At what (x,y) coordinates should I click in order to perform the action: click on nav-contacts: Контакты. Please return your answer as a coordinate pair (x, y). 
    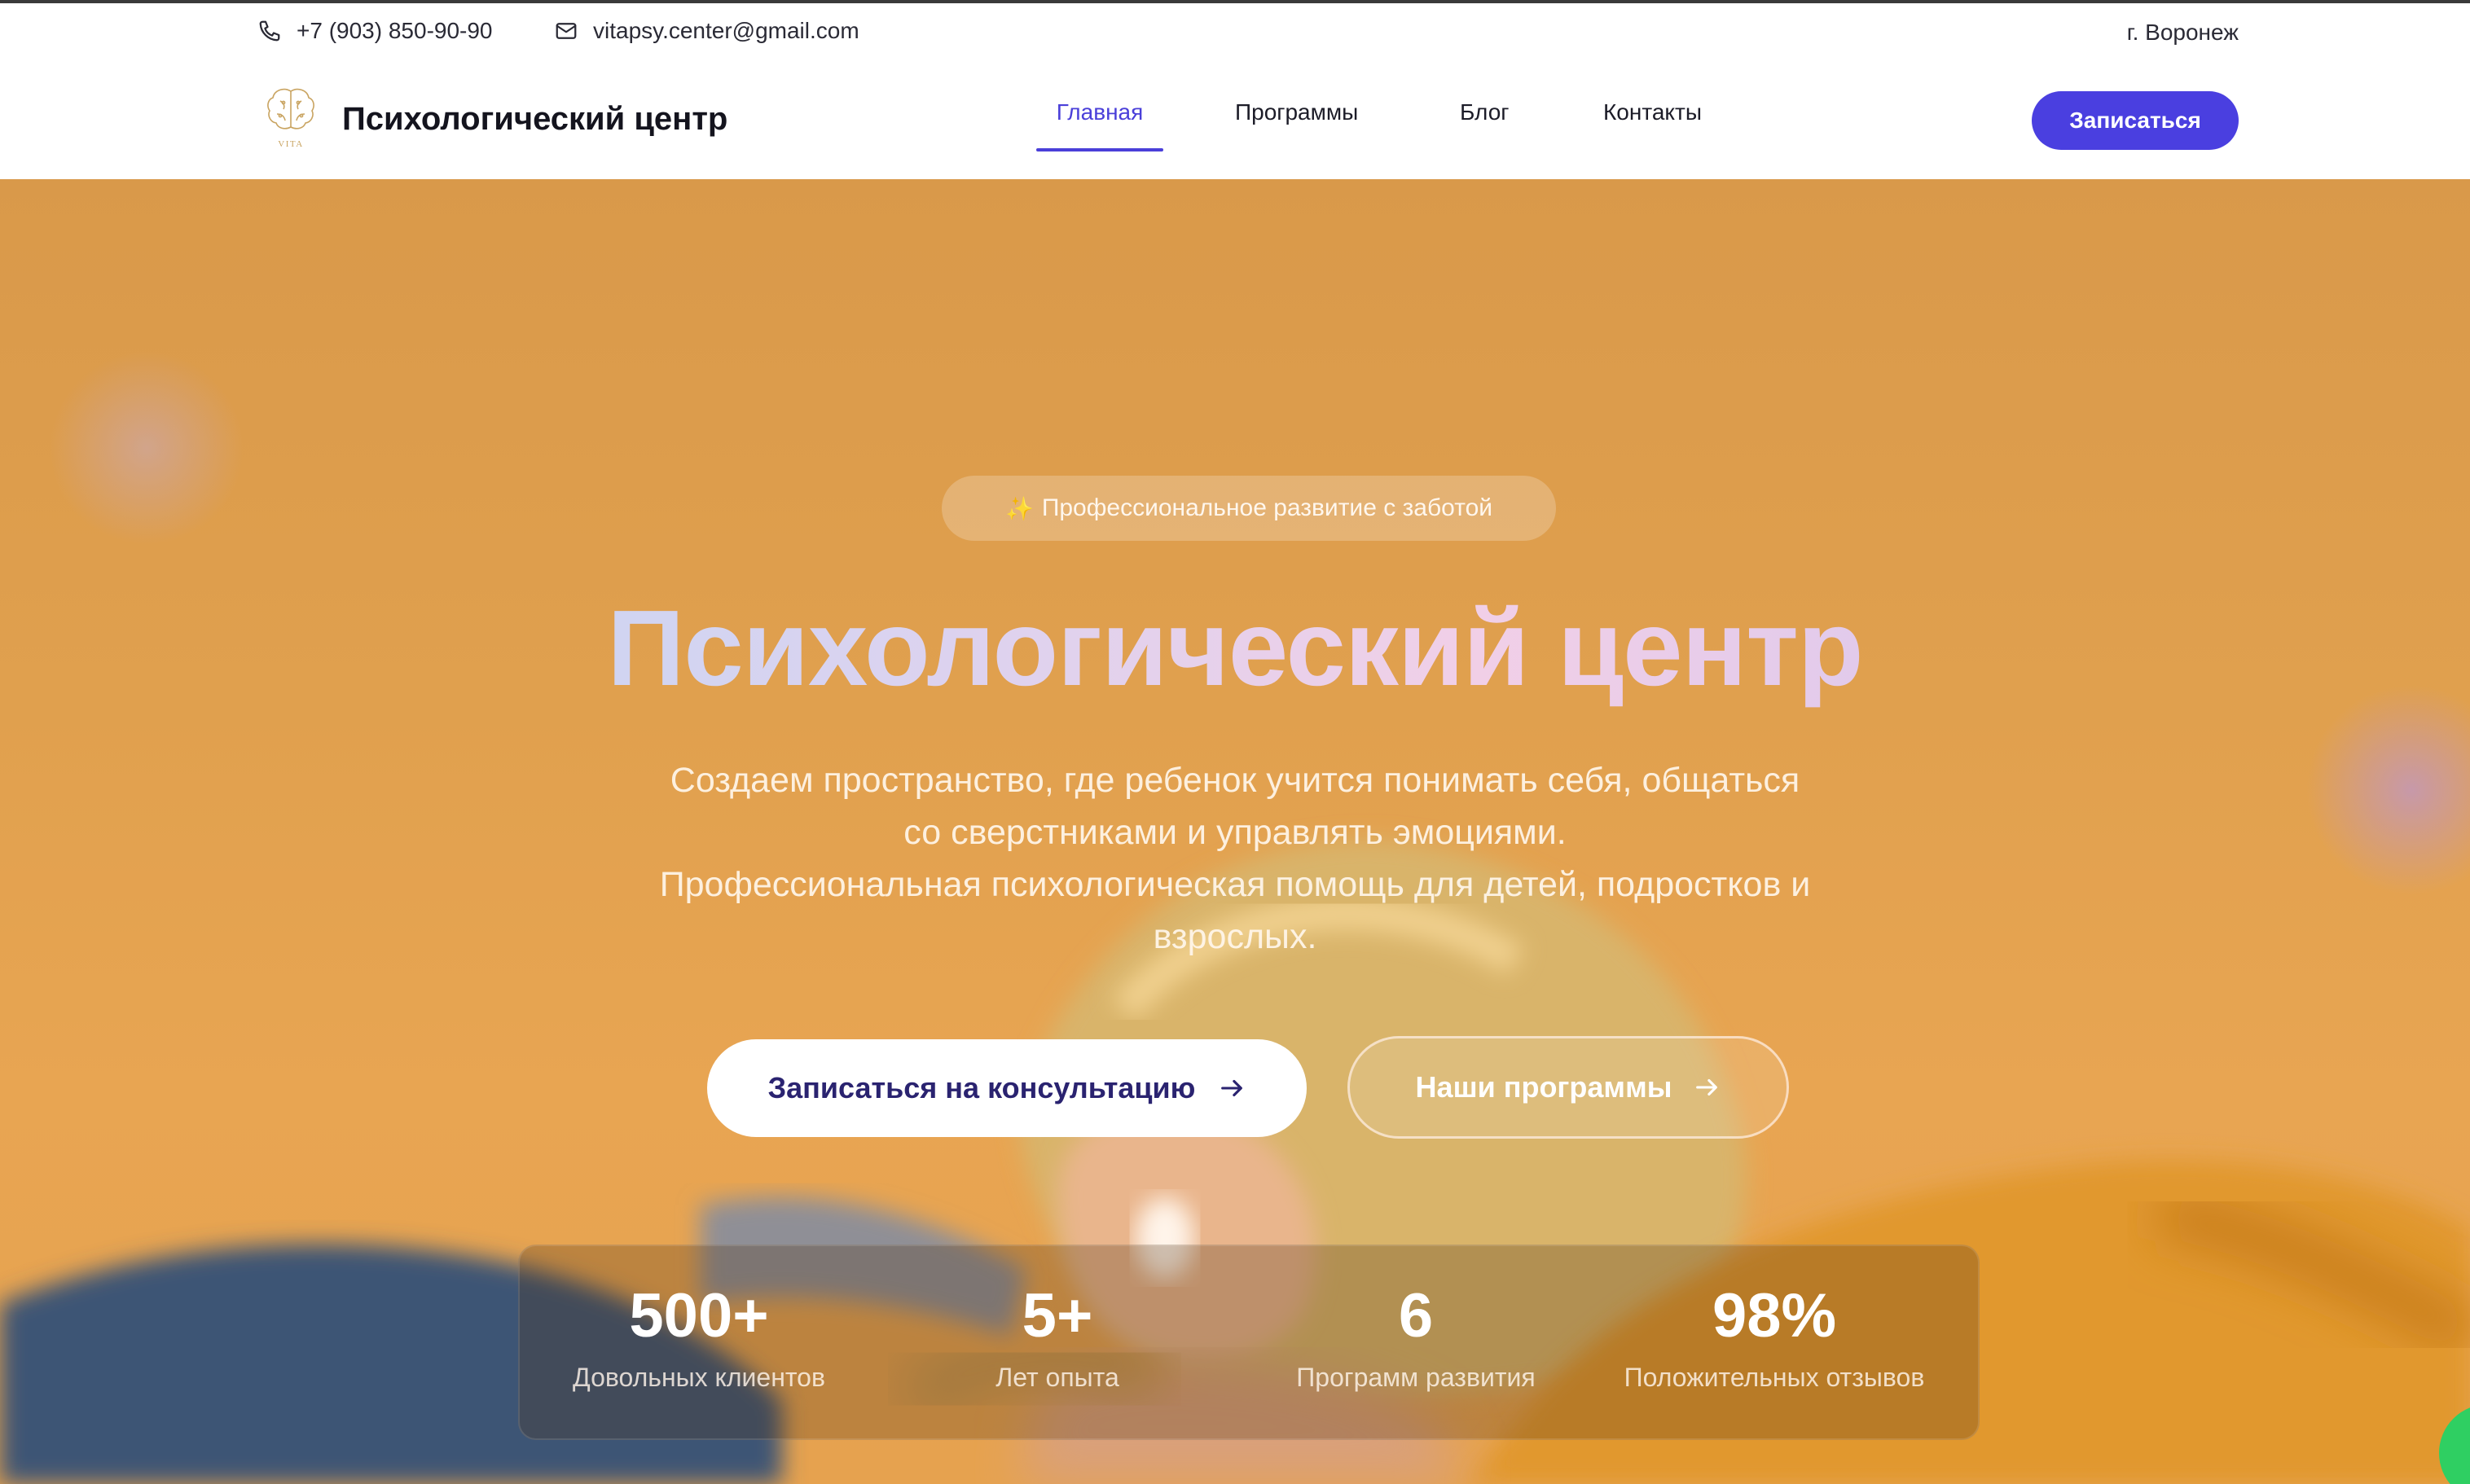
    Looking at the image, I should click on (1652, 125).